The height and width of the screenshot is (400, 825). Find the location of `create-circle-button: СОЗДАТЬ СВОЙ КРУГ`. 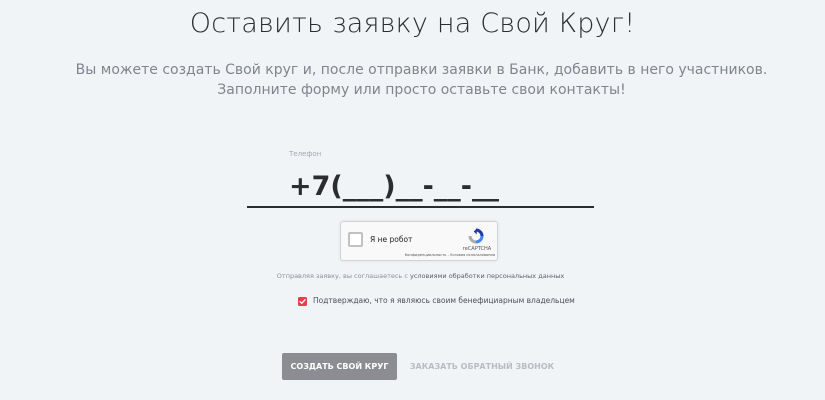

create-circle-button: СОЗДАТЬ СВОЙ КРУГ is located at coordinates (339, 366).